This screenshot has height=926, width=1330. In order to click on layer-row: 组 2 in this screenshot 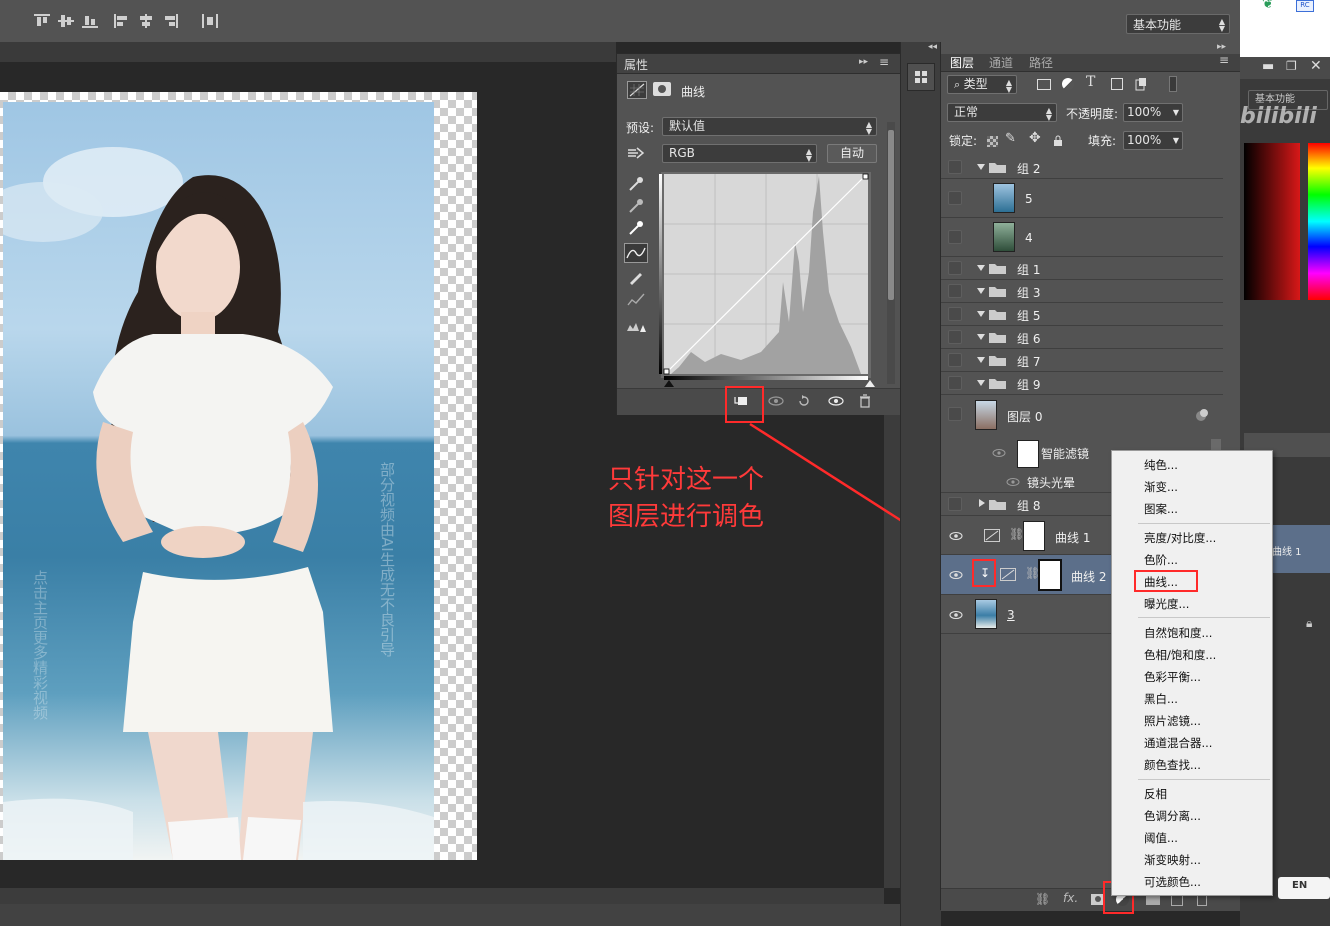, I will do `click(1082, 166)`.